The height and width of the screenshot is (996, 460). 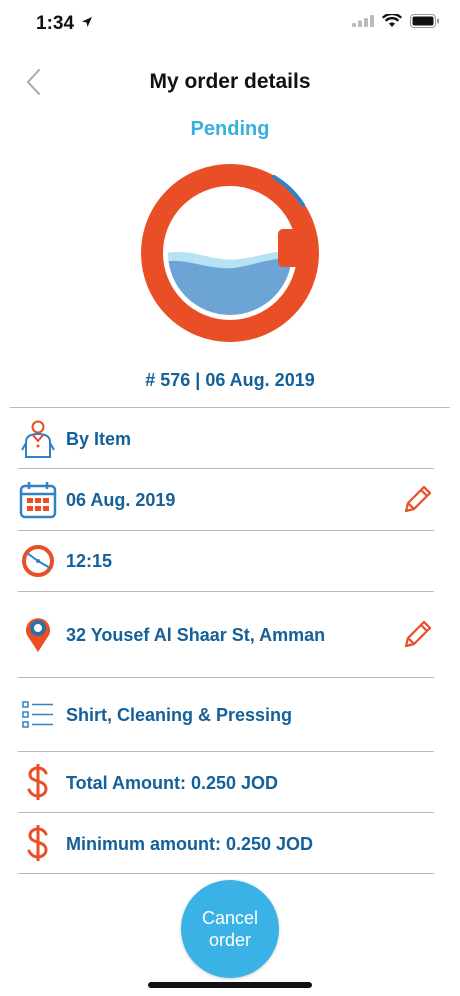 I want to click on location-arrow-icon, so click(x=87, y=22).